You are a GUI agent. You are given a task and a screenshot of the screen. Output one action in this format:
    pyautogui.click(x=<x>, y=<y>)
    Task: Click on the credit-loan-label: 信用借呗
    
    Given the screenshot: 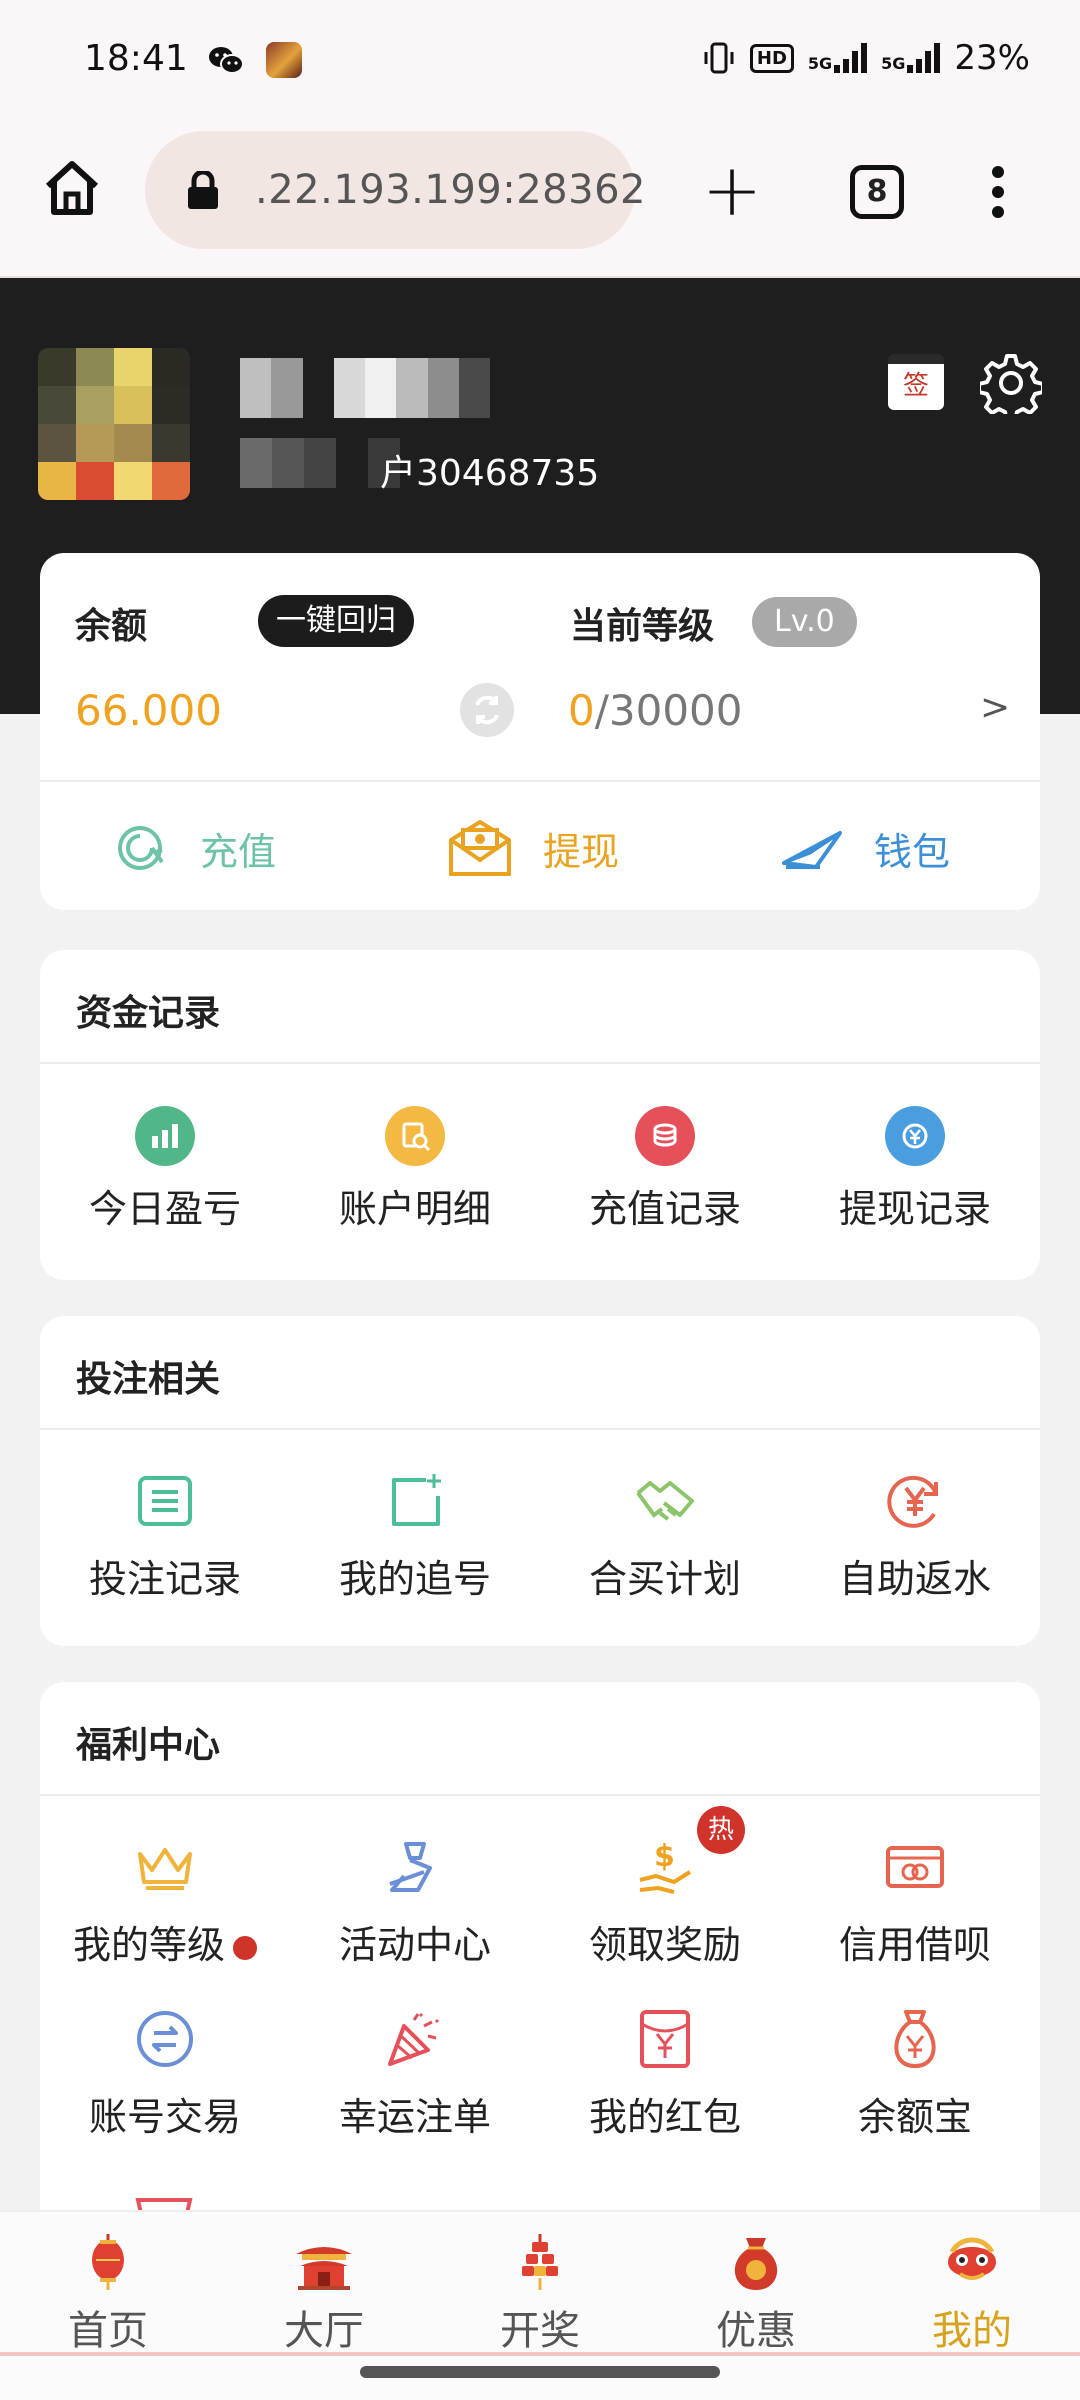 What is the action you would take?
    pyautogui.click(x=914, y=1945)
    